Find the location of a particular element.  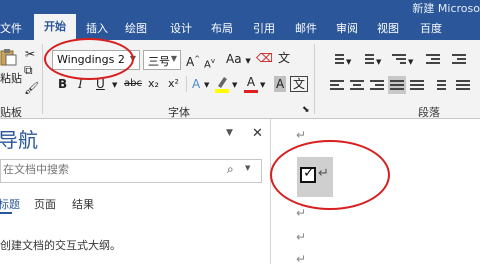

clear-format-icon: ⌫ is located at coordinates (264, 58).